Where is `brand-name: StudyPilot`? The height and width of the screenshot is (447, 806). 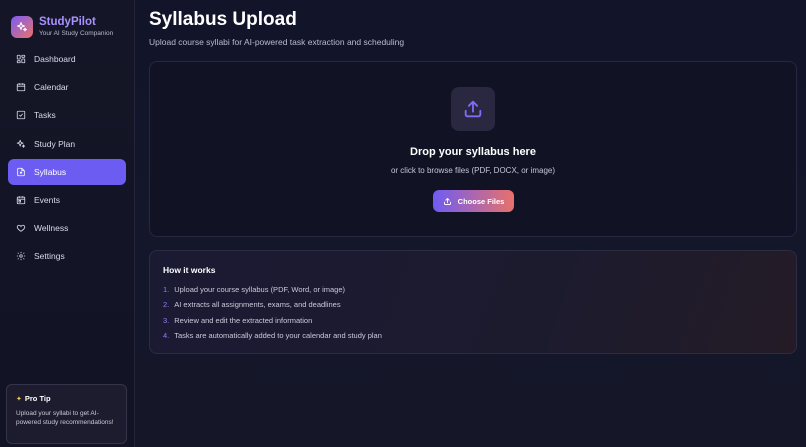 brand-name: StudyPilot is located at coordinates (67, 22).